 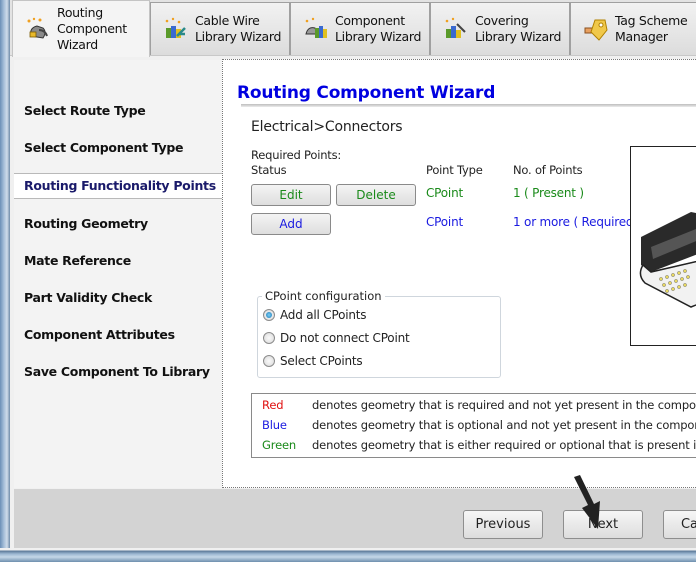 What do you see at coordinates (577, 222) in the screenshot?
I see `num-points-value: 1 or more ( Required )` at bounding box center [577, 222].